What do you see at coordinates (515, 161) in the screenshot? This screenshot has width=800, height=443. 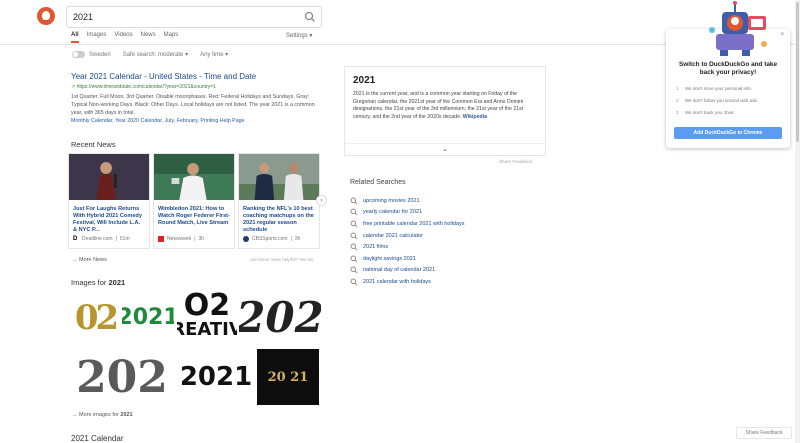 I see `infobox-share-feedback: Share Feedback` at bounding box center [515, 161].